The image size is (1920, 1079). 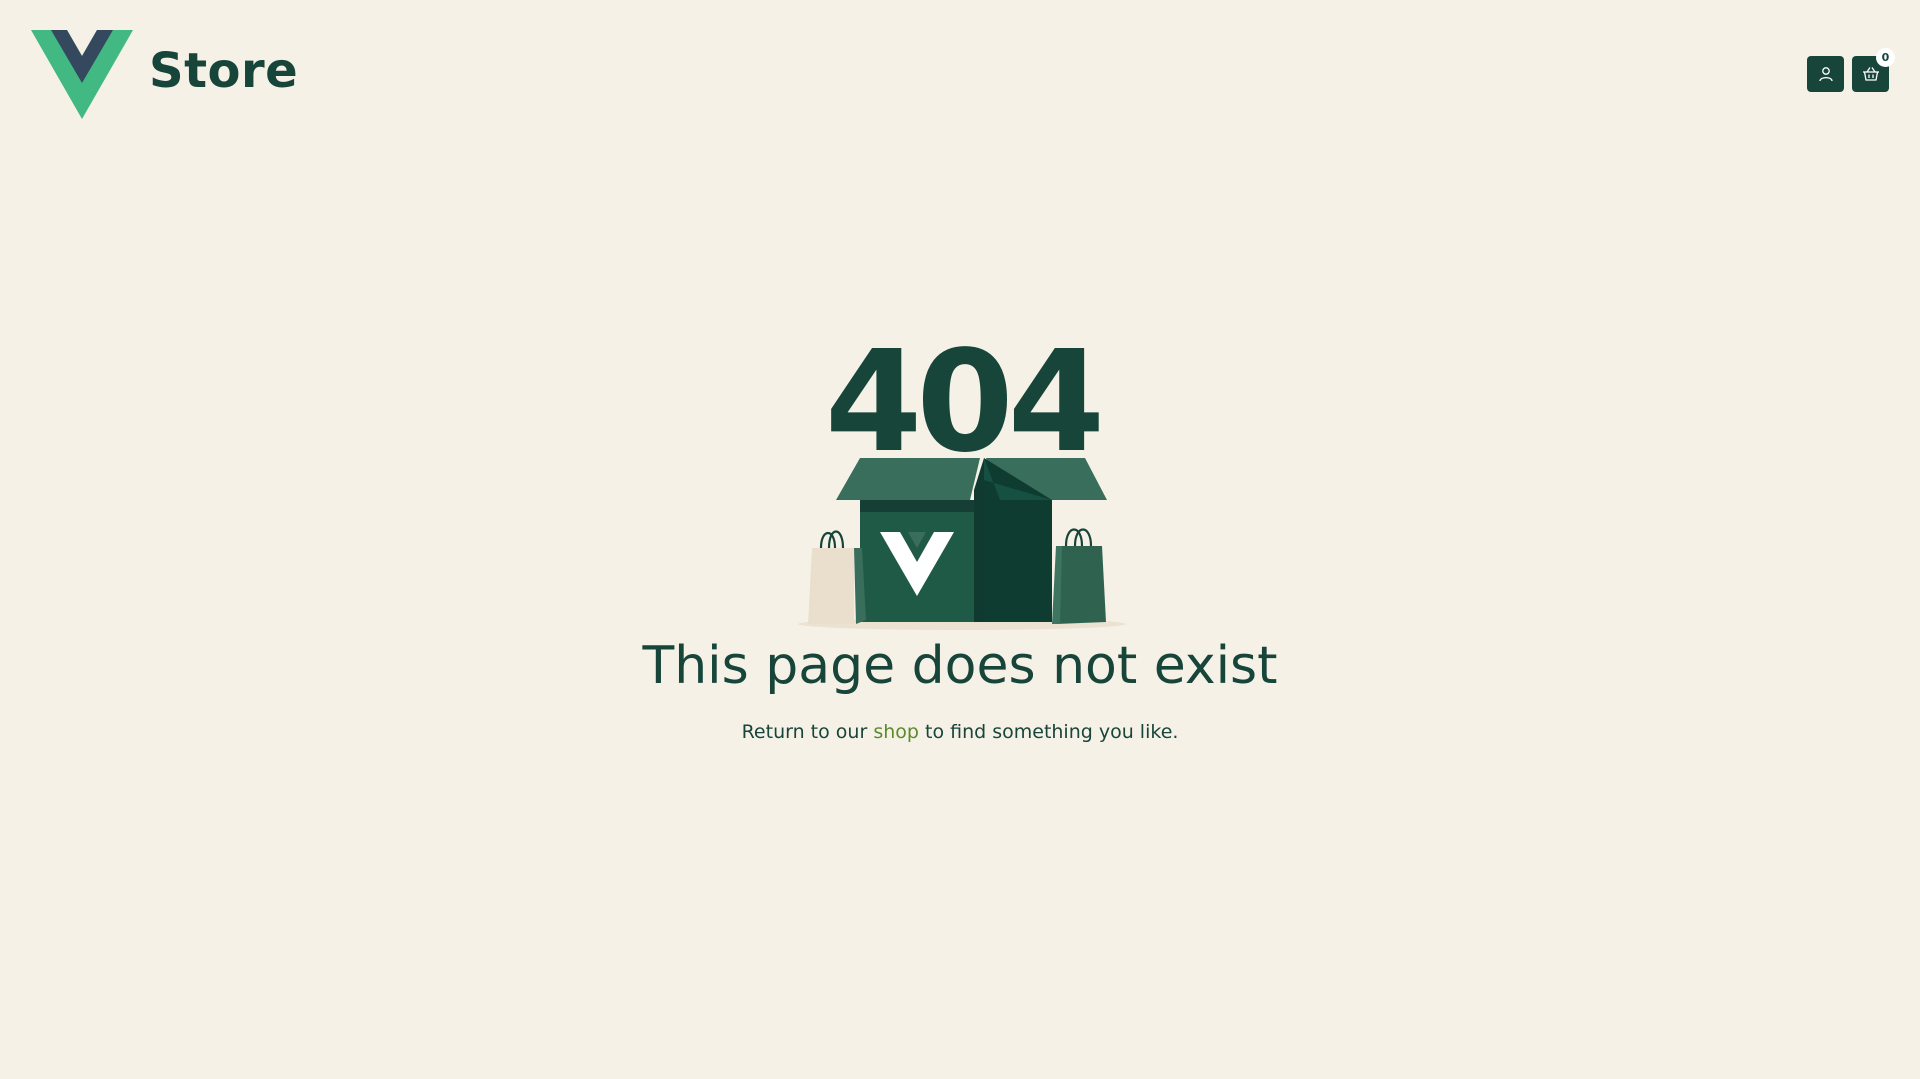 What do you see at coordinates (896, 732) in the screenshot?
I see `shop-link: shop` at bounding box center [896, 732].